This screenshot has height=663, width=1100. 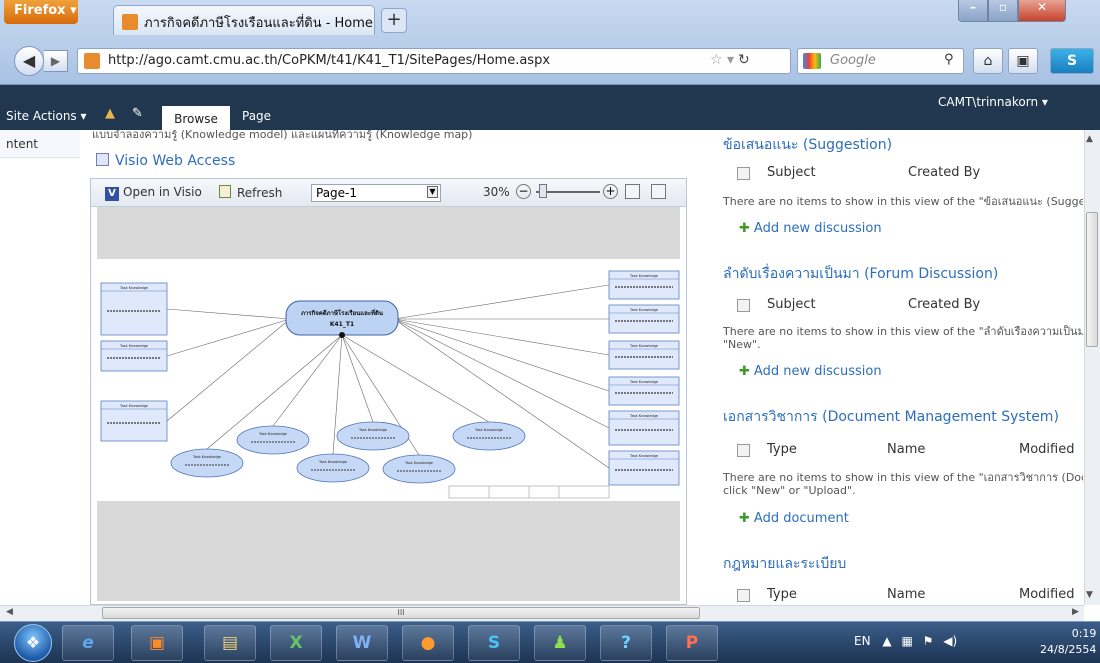 I want to click on vertical-scroll-thumb, so click(x=1092, y=279).